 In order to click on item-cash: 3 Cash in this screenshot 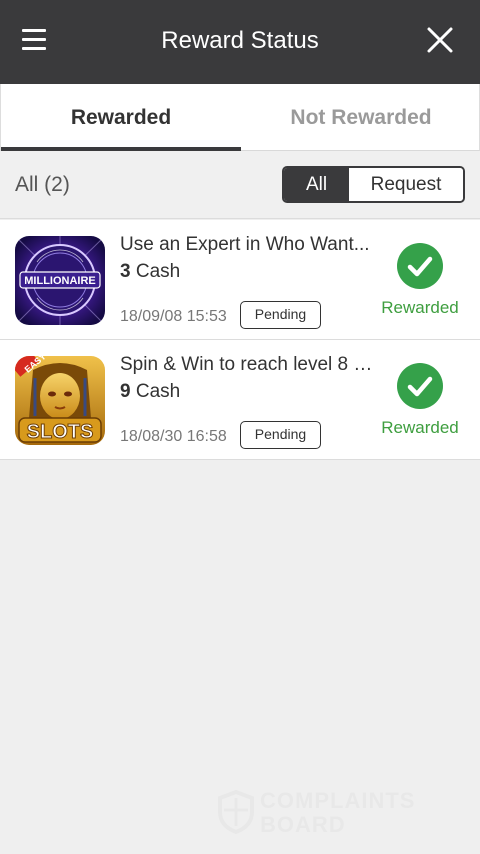, I will do `click(150, 272)`.